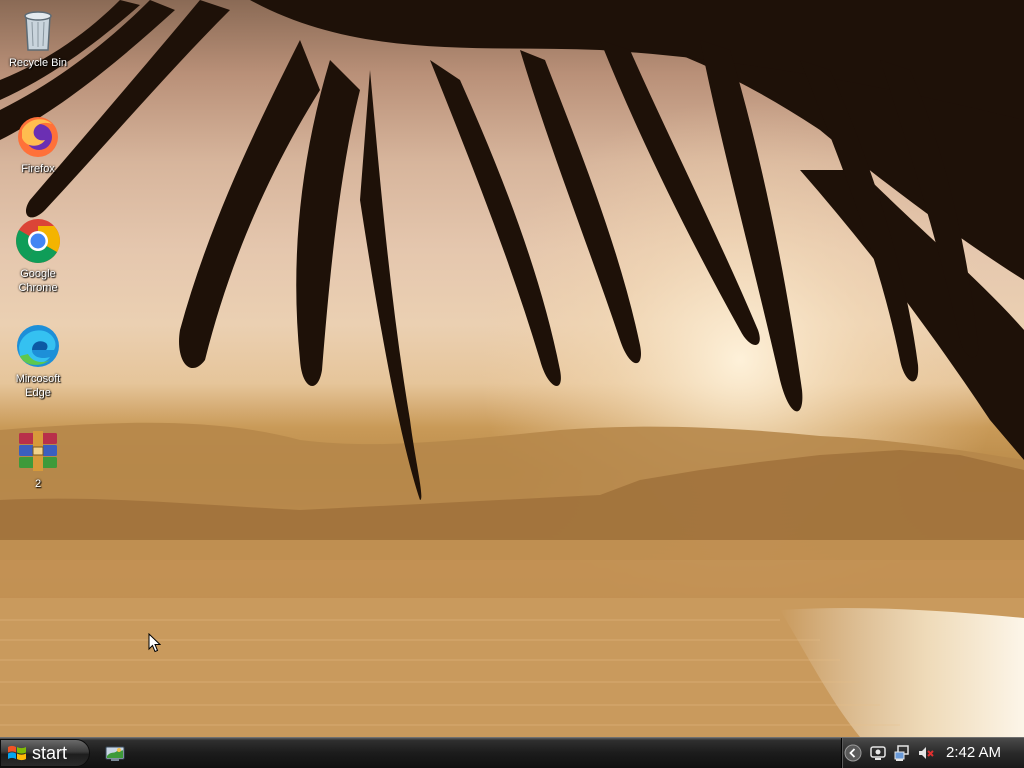  I want to click on desktop-icon-label: Firefox, so click(38, 169).